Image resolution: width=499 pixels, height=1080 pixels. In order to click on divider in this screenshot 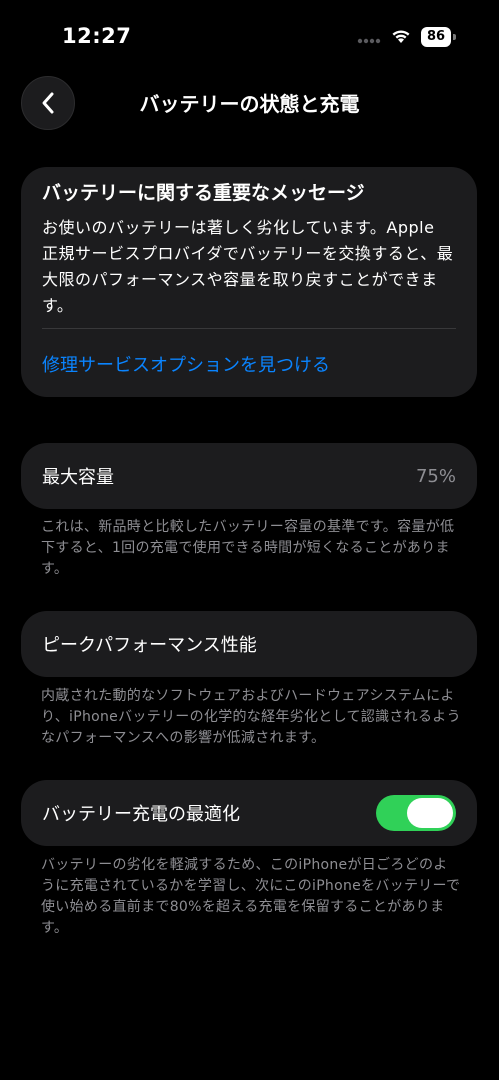, I will do `click(249, 328)`.